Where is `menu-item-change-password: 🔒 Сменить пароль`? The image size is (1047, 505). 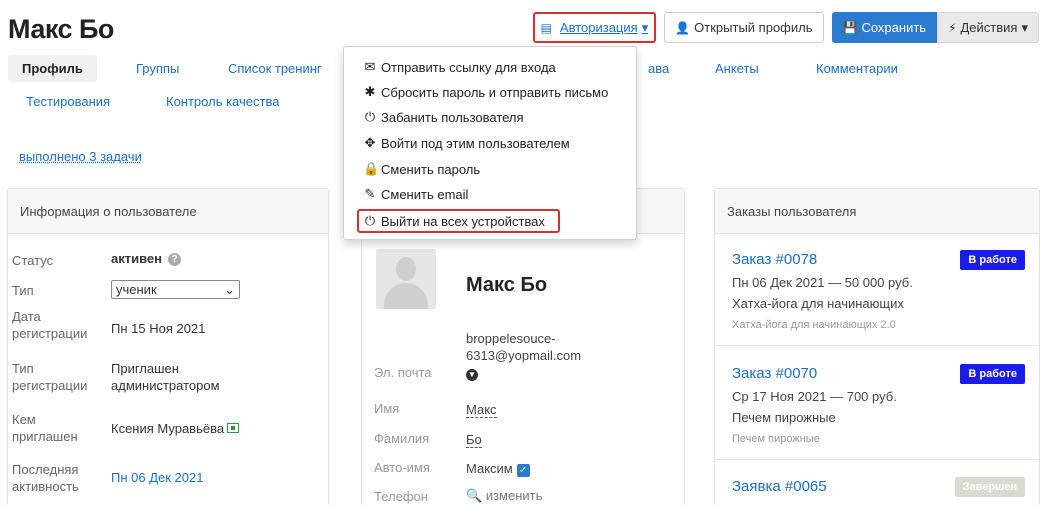
menu-item-change-password: 🔒 Сменить пароль is located at coordinates (421, 169).